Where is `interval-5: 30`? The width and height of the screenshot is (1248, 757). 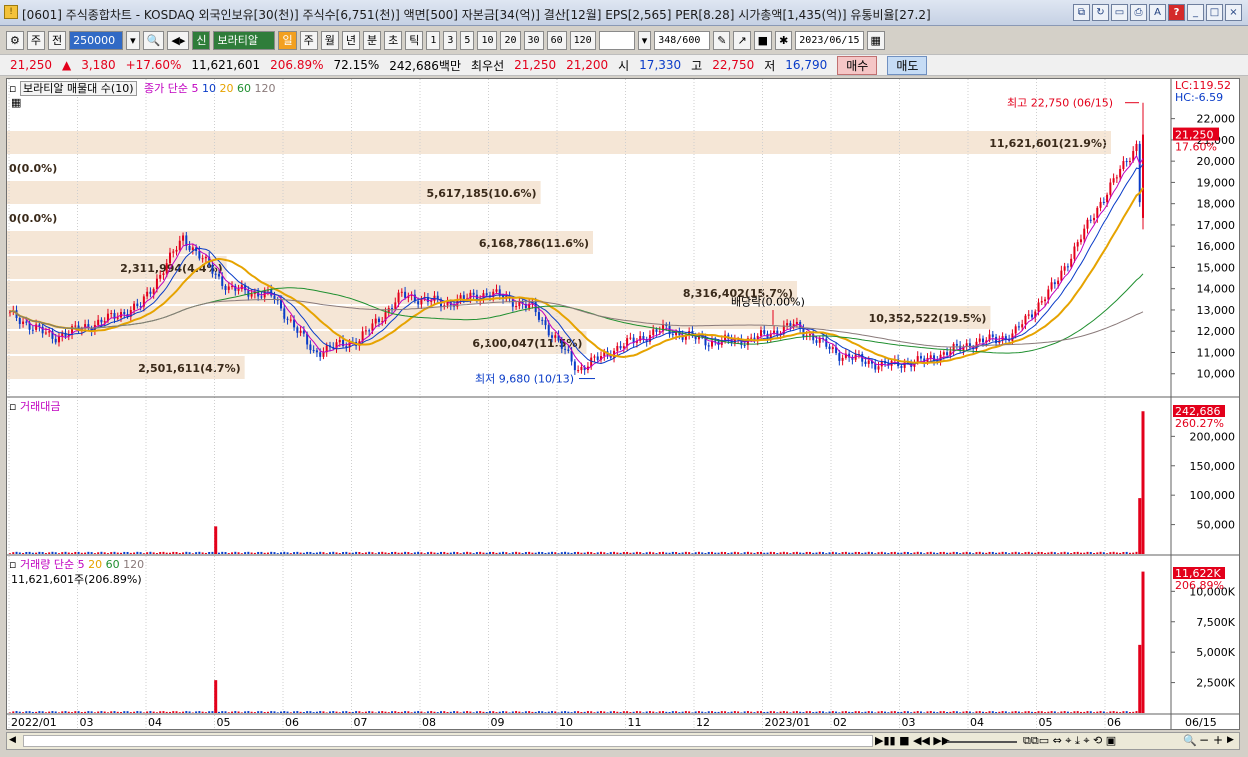 interval-5: 30 is located at coordinates (533, 40).